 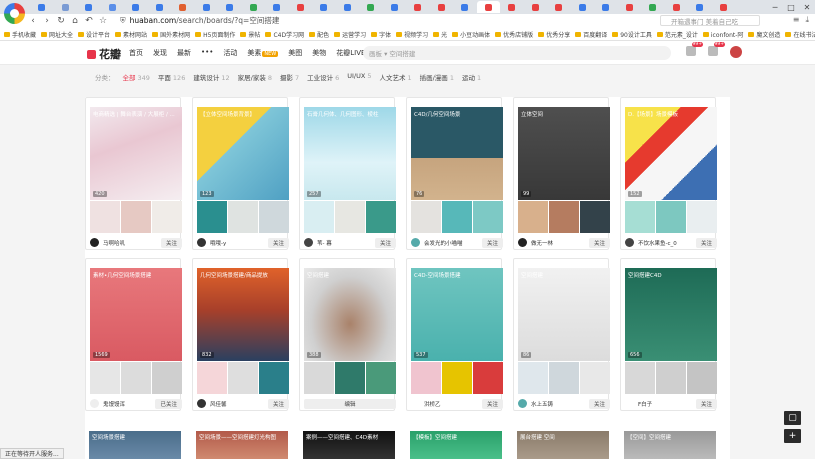 I want to click on site-nav-item: 花瓣LIVE, so click(x=350, y=53).